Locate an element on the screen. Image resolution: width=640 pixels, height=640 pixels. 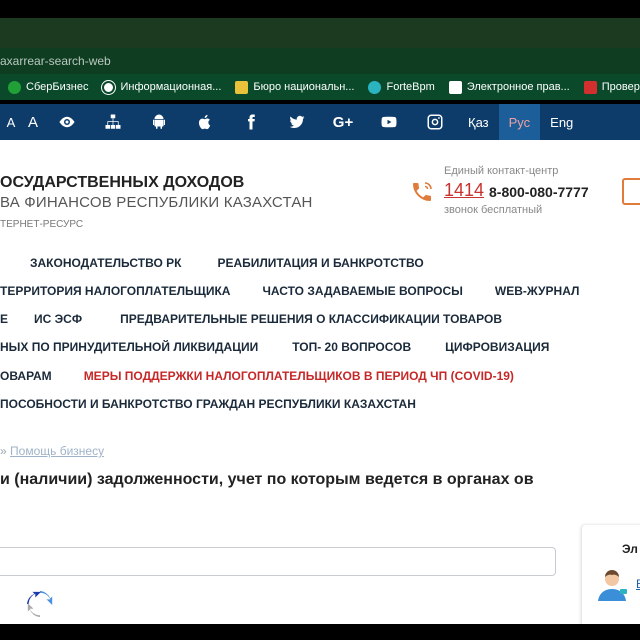
phone-number: 8-800-080-7777 is located at coordinates (539, 192).